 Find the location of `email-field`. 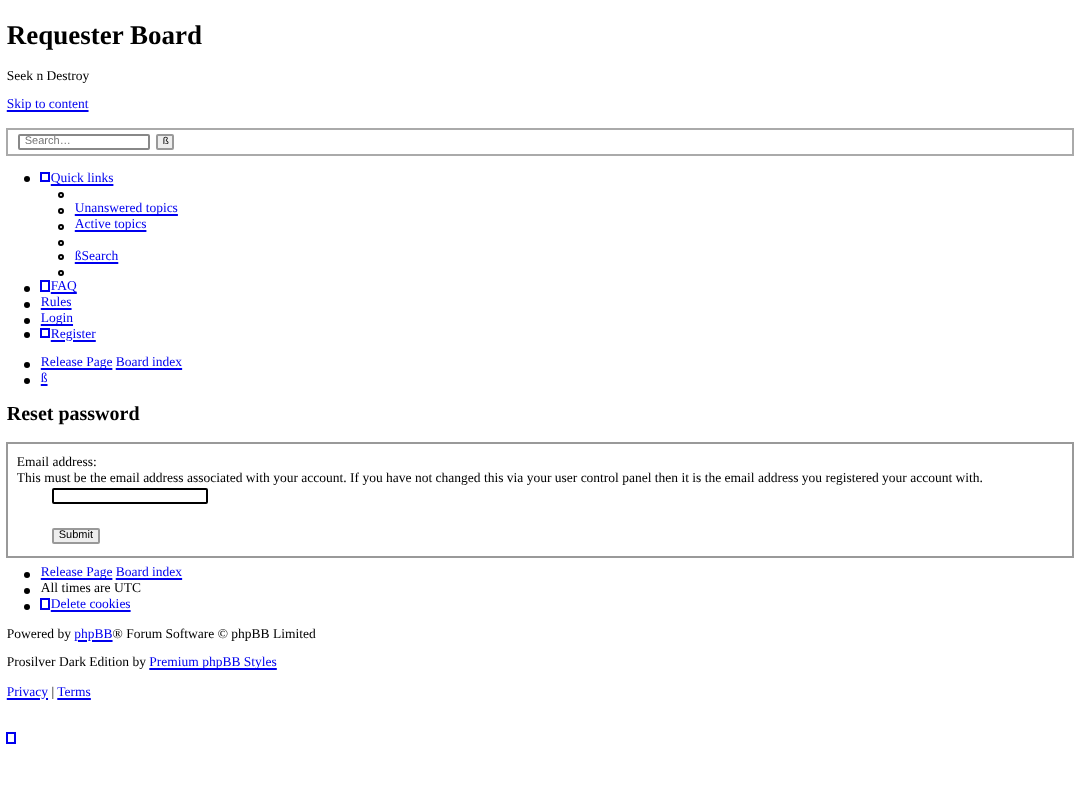

email-field is located at coordinates (130, 496).